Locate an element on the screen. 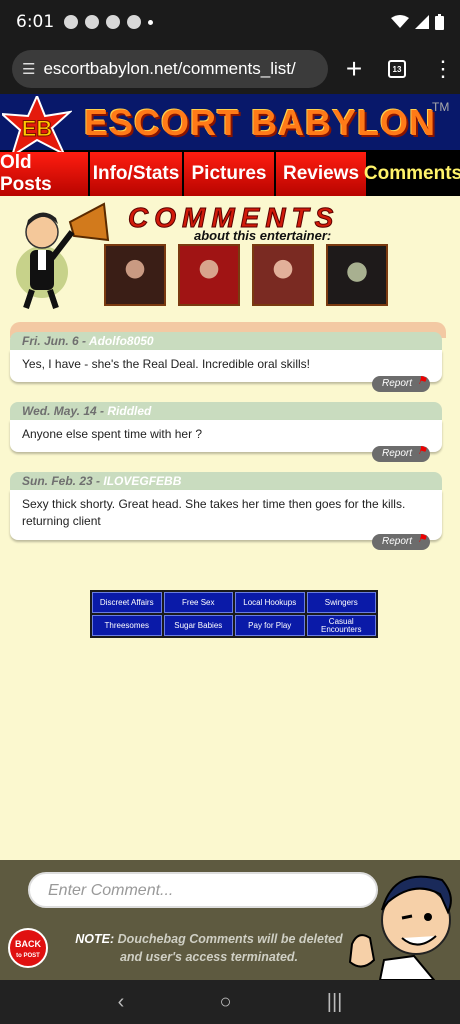 This screenshot has width=460, height=1024. recents-icon: ||| is located at coordinates (335, 1002).